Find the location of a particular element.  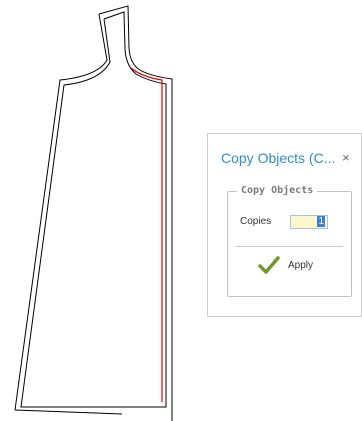

group-title: Copy Objects is located at coordinates (277, 191).